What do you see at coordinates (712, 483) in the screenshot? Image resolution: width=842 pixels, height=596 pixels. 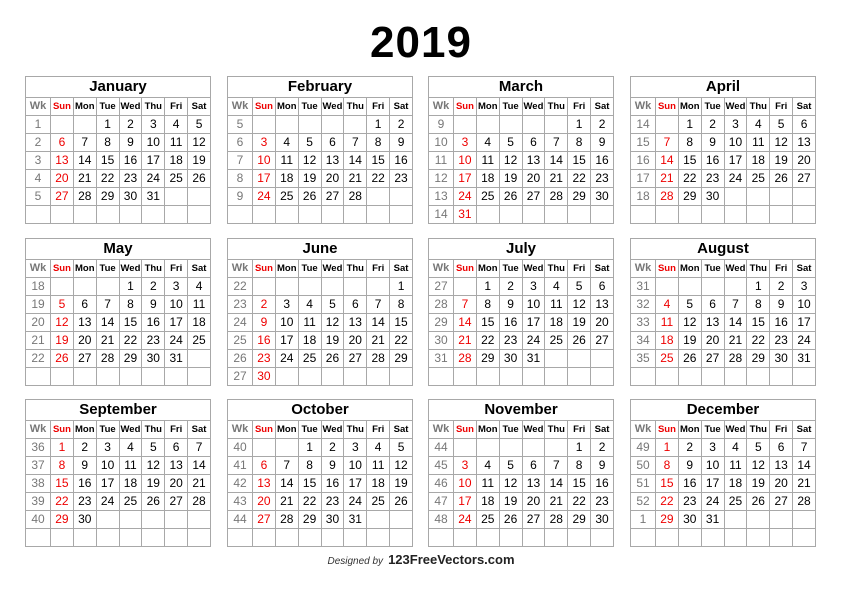 I see `day-cell: 17` at bounding box center [712, 483].